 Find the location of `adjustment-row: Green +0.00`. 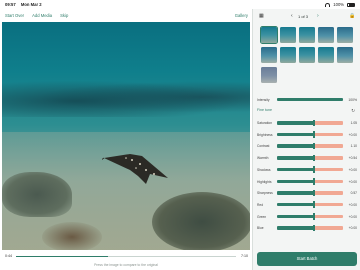

adjustment-row: Green +0.00 is located at coordinates (307, 217).